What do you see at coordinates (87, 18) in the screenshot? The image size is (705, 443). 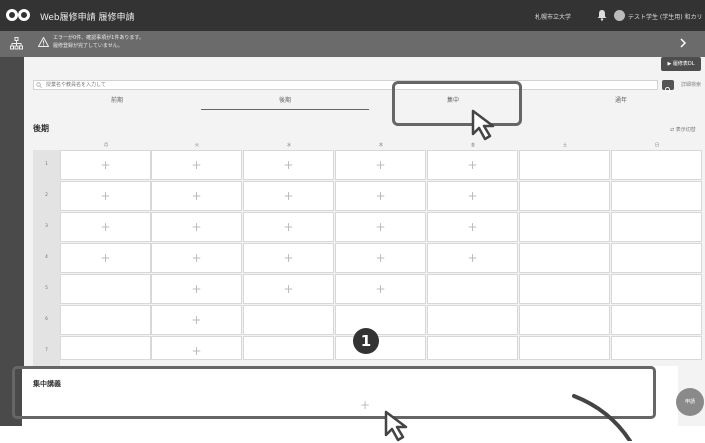 I see `app-title: Web履修申請 履修申請` at bounding box center [87, 18].